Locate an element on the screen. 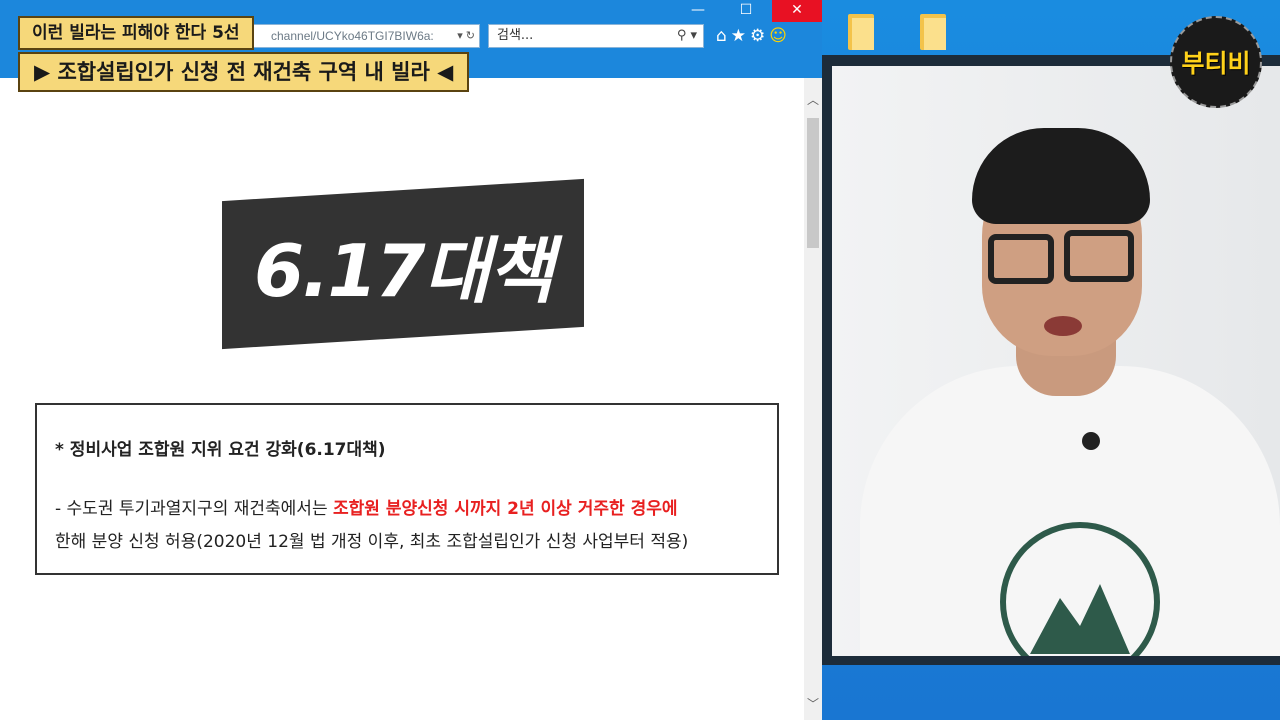 The image size is (1280, 720). vertical-scrollbar: ︿ ﹀ is located at coordinates (813, 399).